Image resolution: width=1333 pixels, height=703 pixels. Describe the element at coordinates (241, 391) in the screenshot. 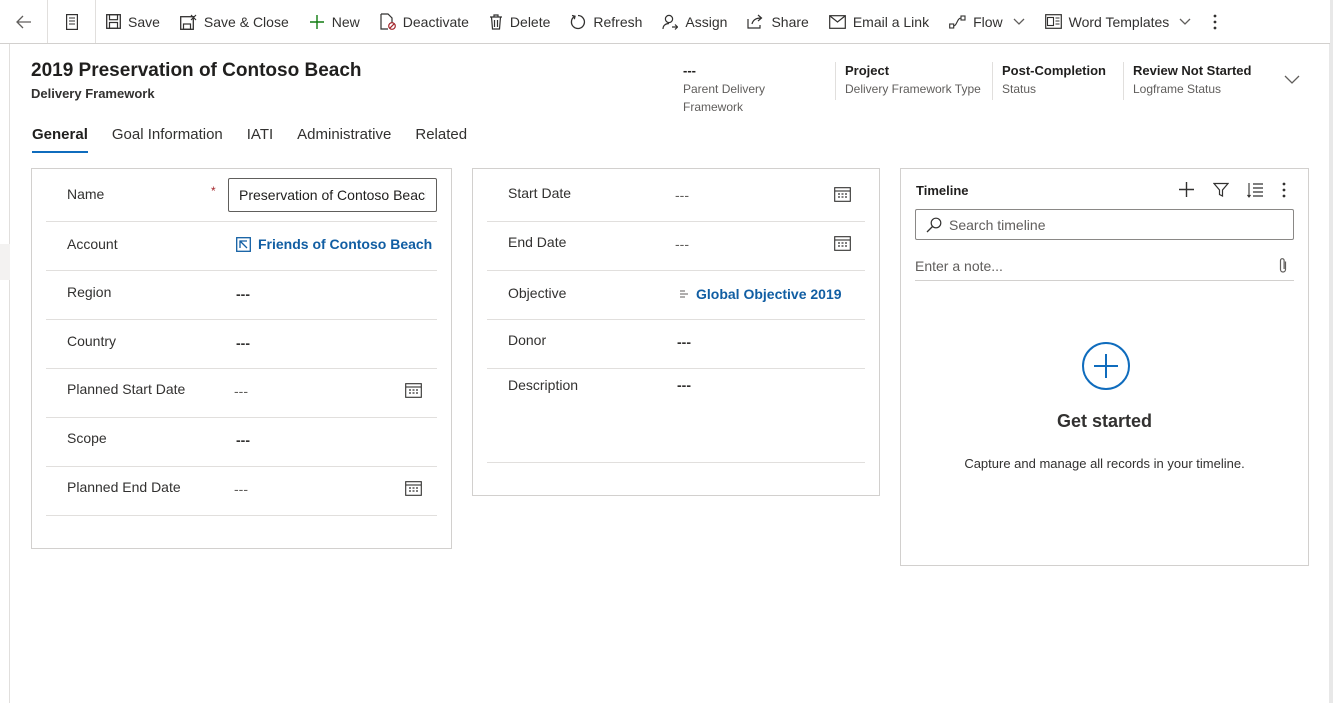

I see `planned-start-date-input: ---` at that location.